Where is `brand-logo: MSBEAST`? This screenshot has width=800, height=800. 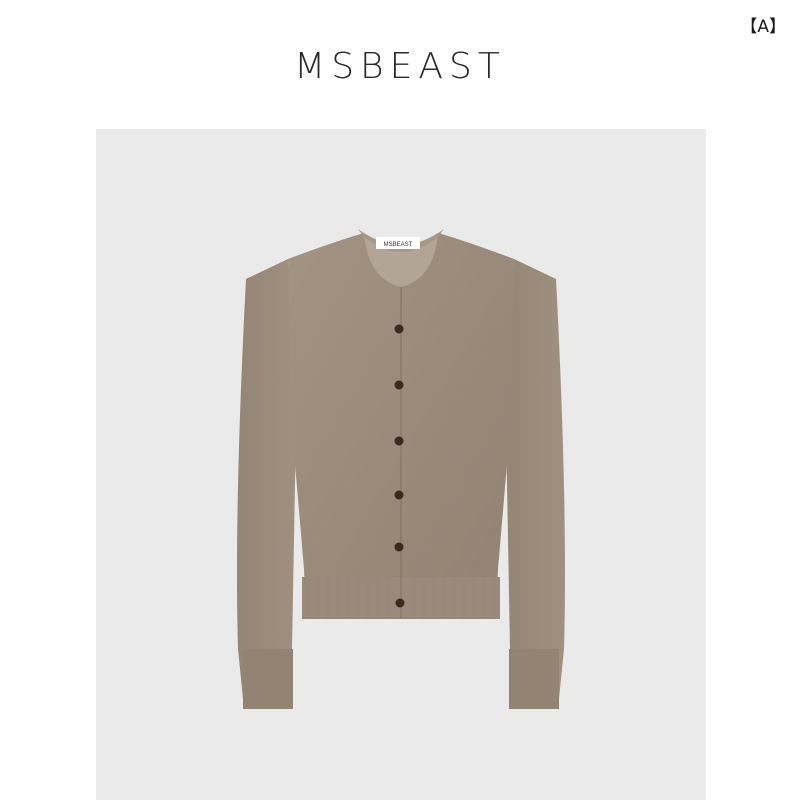
brand-logo: MSBEAST is located at coordinates (400, 66).